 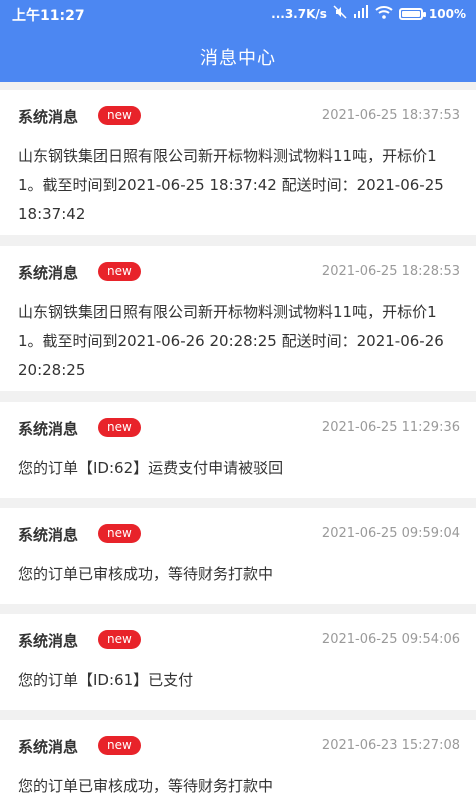 I want to click on message-content: 您的订单已审核成功，等待财务打款中, so click(x=146, y=574).